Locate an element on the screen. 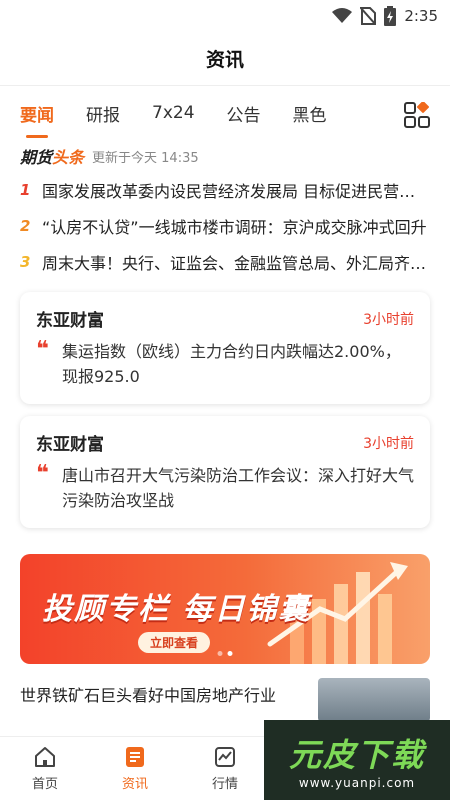 The height and width of the screenshot is (800, 450). update-time: 更新于今天 14:35 is located at coordinates (145, 158).